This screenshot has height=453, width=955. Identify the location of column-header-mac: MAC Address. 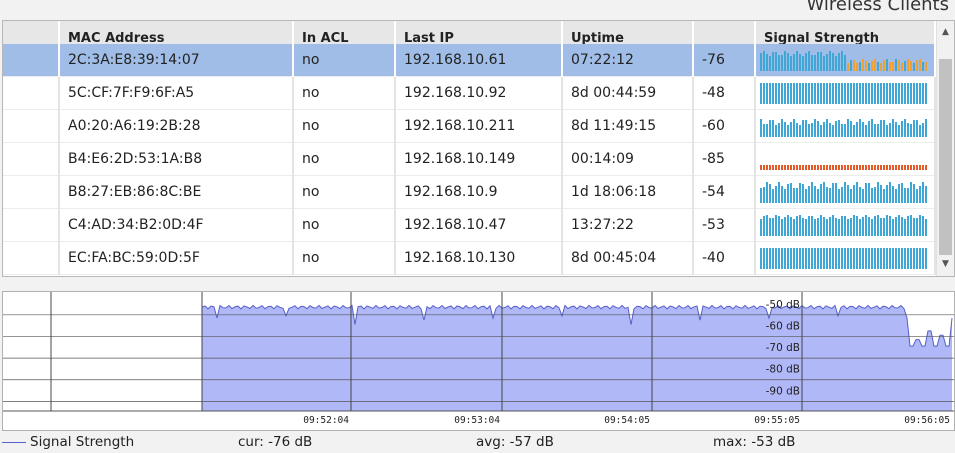
(176, 32).